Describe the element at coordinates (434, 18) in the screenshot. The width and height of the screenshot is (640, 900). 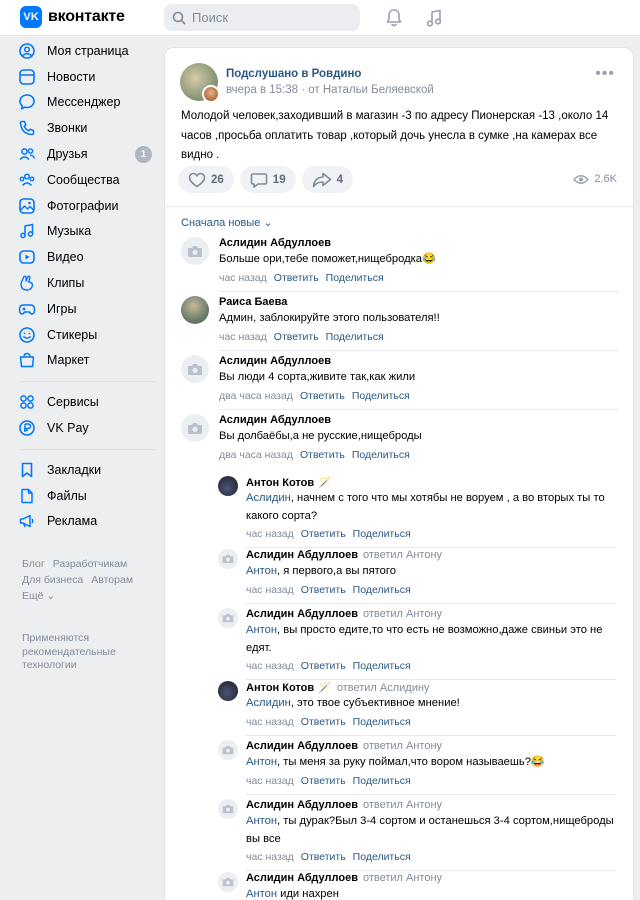
I see `music-icon` at that location.